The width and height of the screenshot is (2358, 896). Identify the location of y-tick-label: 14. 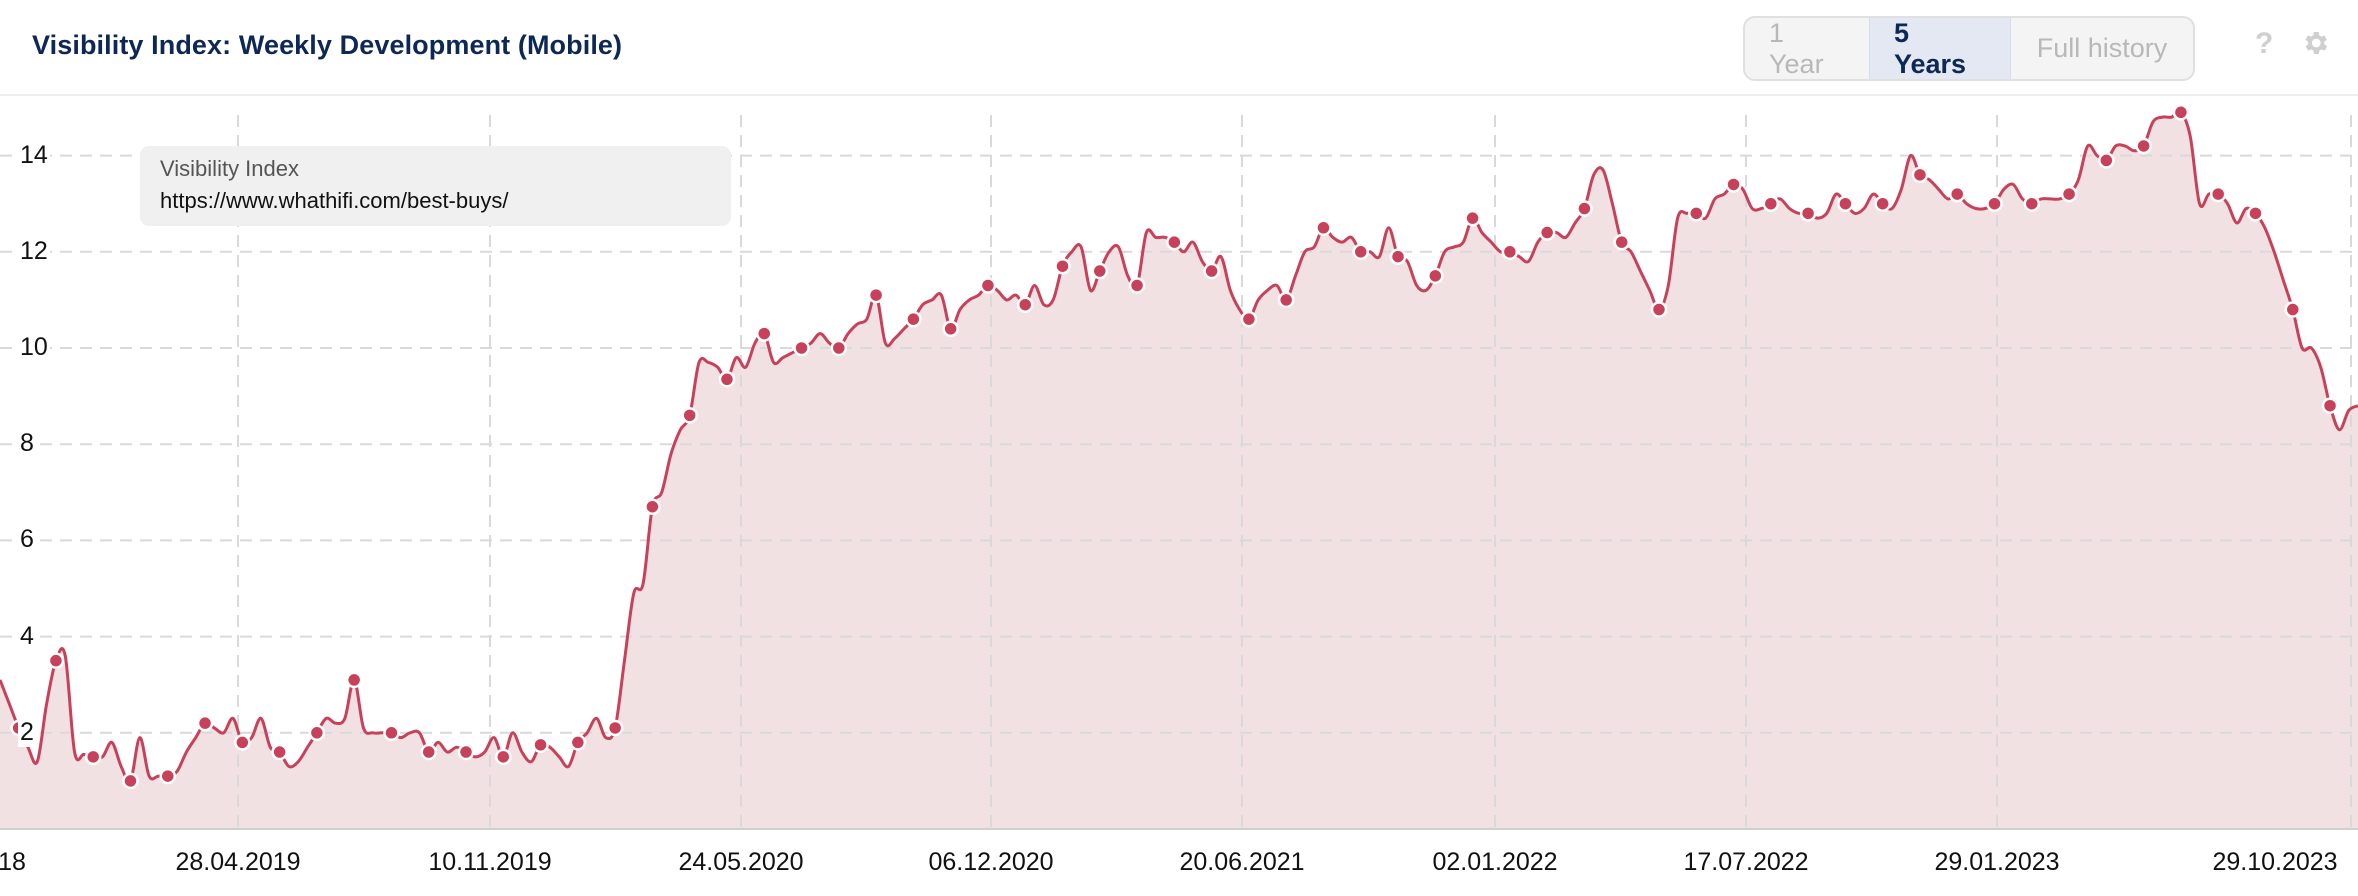
(34, 155).